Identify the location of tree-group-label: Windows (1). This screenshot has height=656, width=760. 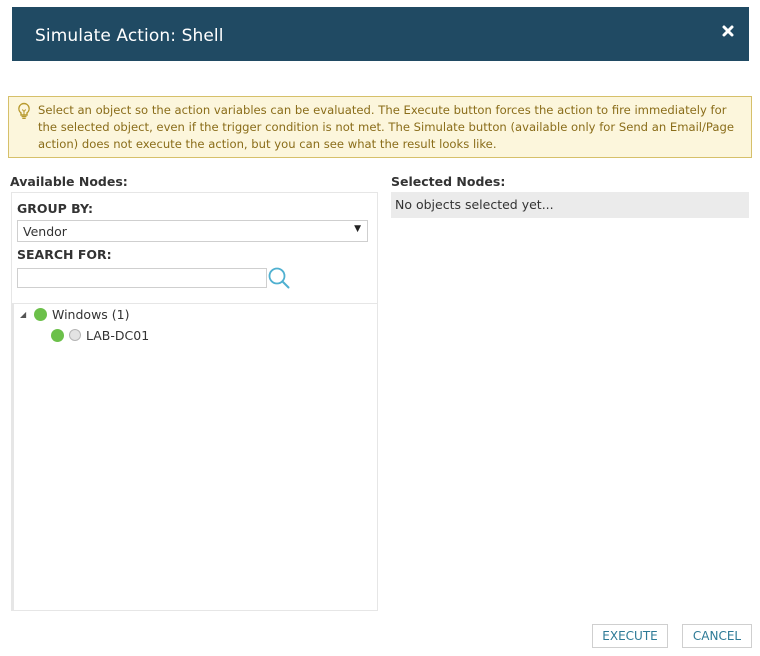
(91, 314).